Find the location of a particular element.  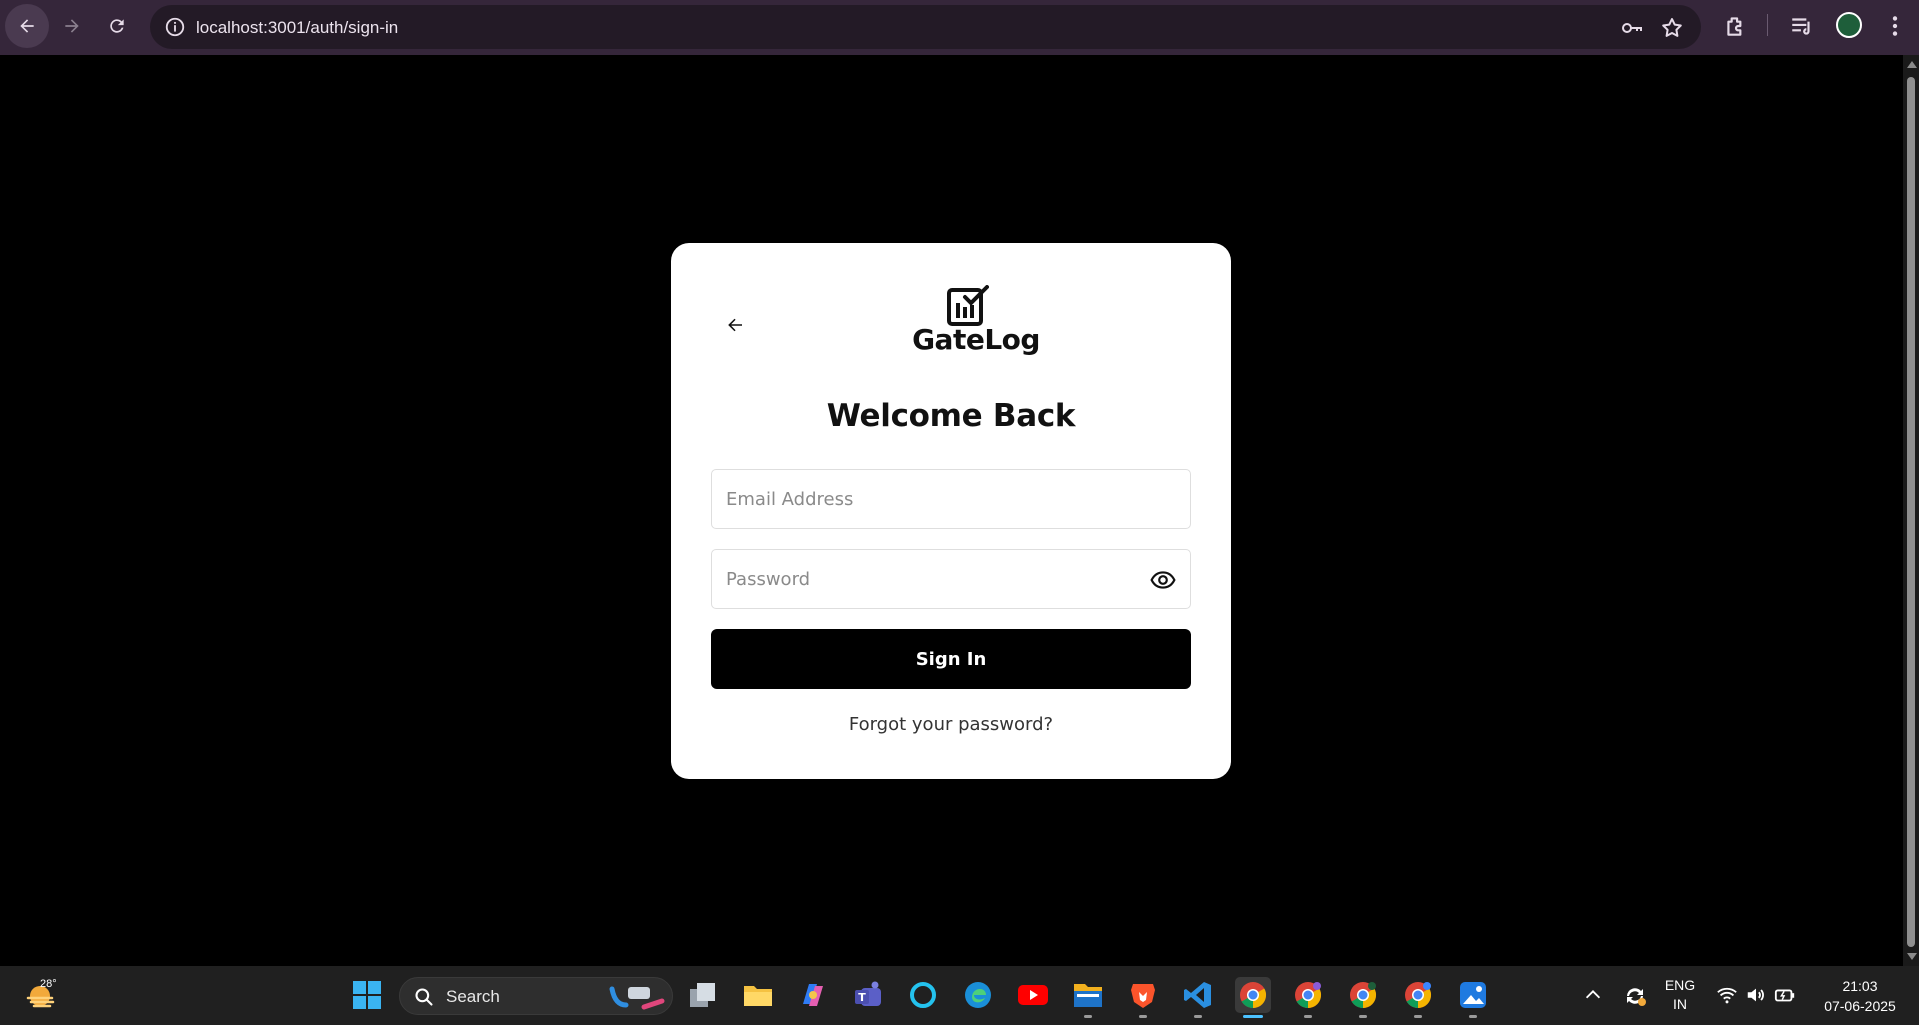

region-indicator: IN is located at coordinates (1680, 1004).